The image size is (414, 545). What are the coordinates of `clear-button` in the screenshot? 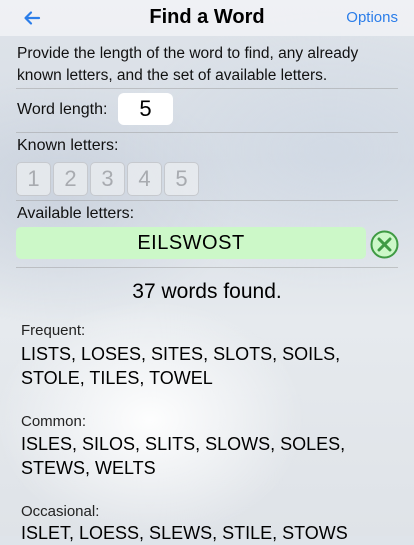 It's located at (384, 244).